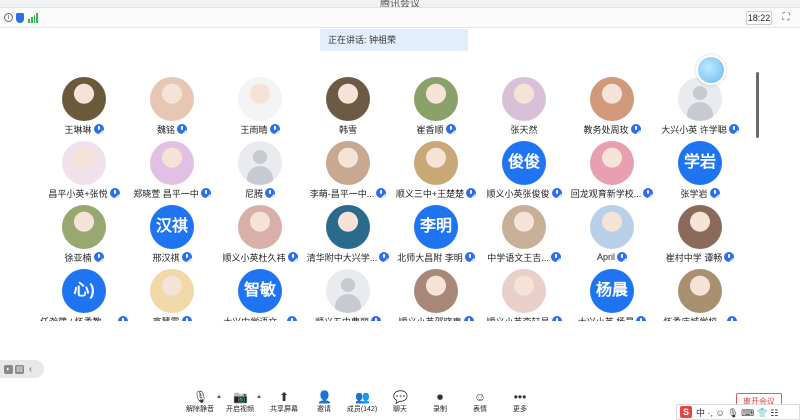 The image size is (800, 420). What do you see at coordinates (439, 397) in the screenshot?
I see `record-icon: ⏺` at bounding box center [439, 397].